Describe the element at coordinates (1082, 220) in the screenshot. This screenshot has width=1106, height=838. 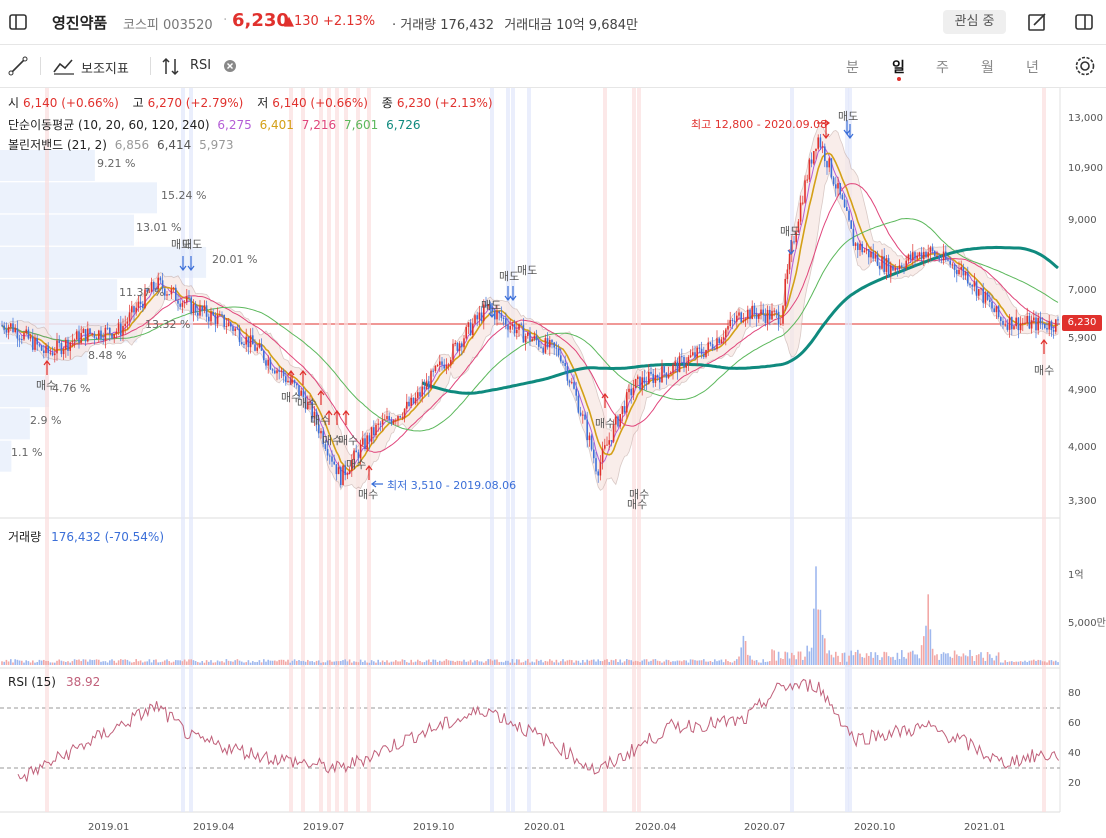
I see `price-tick: 9,000` at that location.